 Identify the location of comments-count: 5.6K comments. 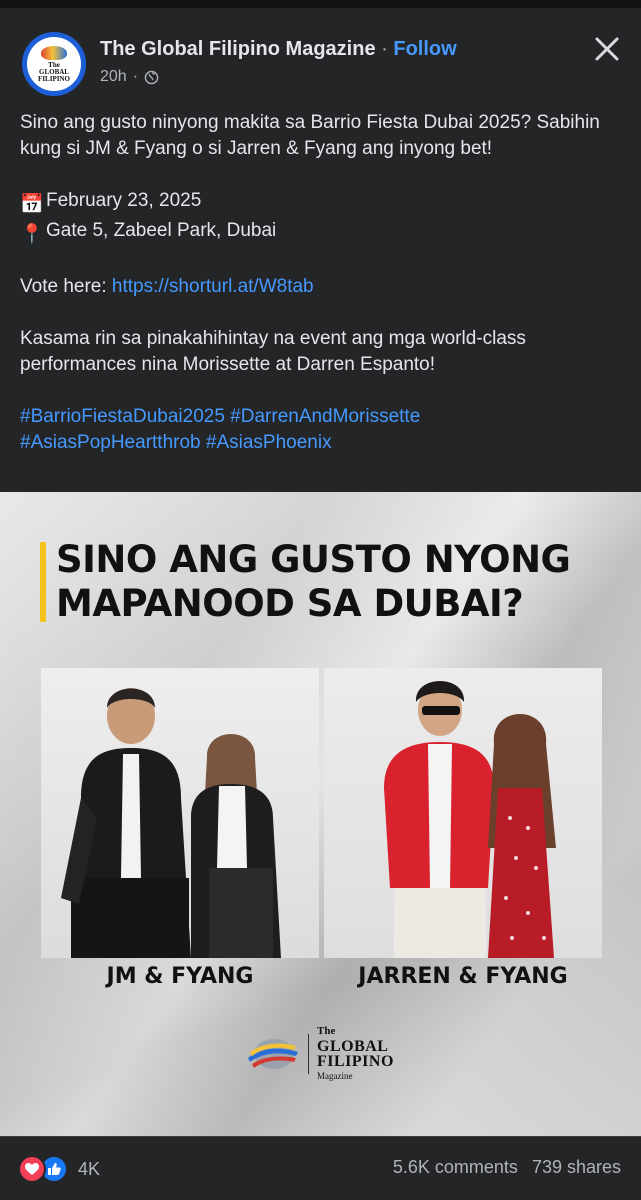
(455, 1167).